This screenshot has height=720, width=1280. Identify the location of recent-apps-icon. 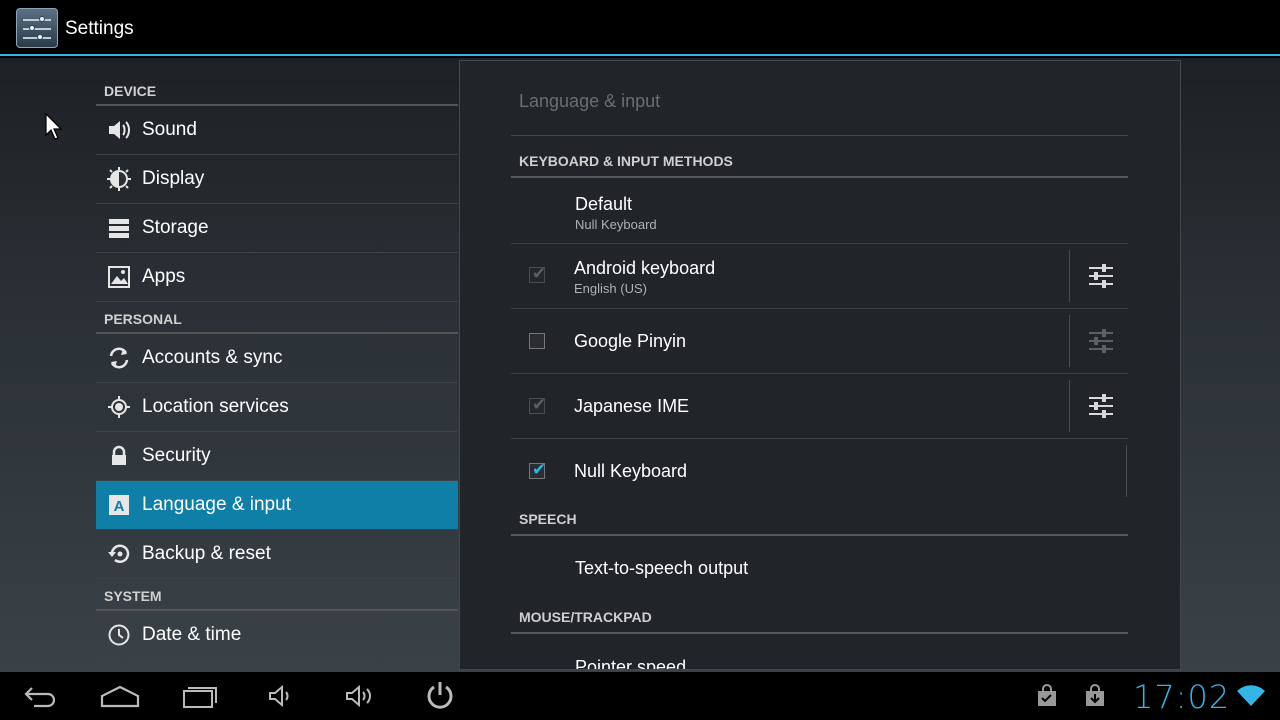
(200, 697).